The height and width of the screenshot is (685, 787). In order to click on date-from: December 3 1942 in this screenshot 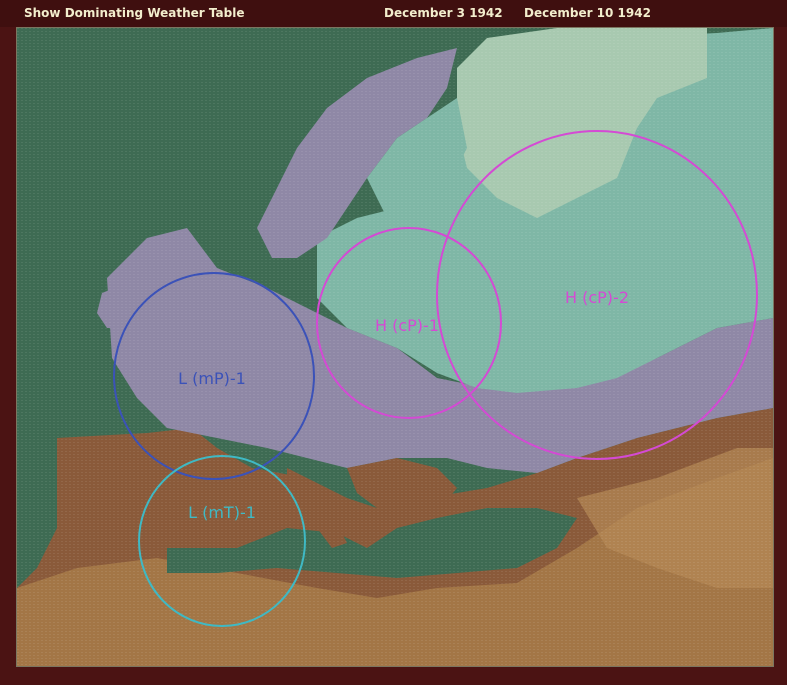, I will do `click(443, 13)`.